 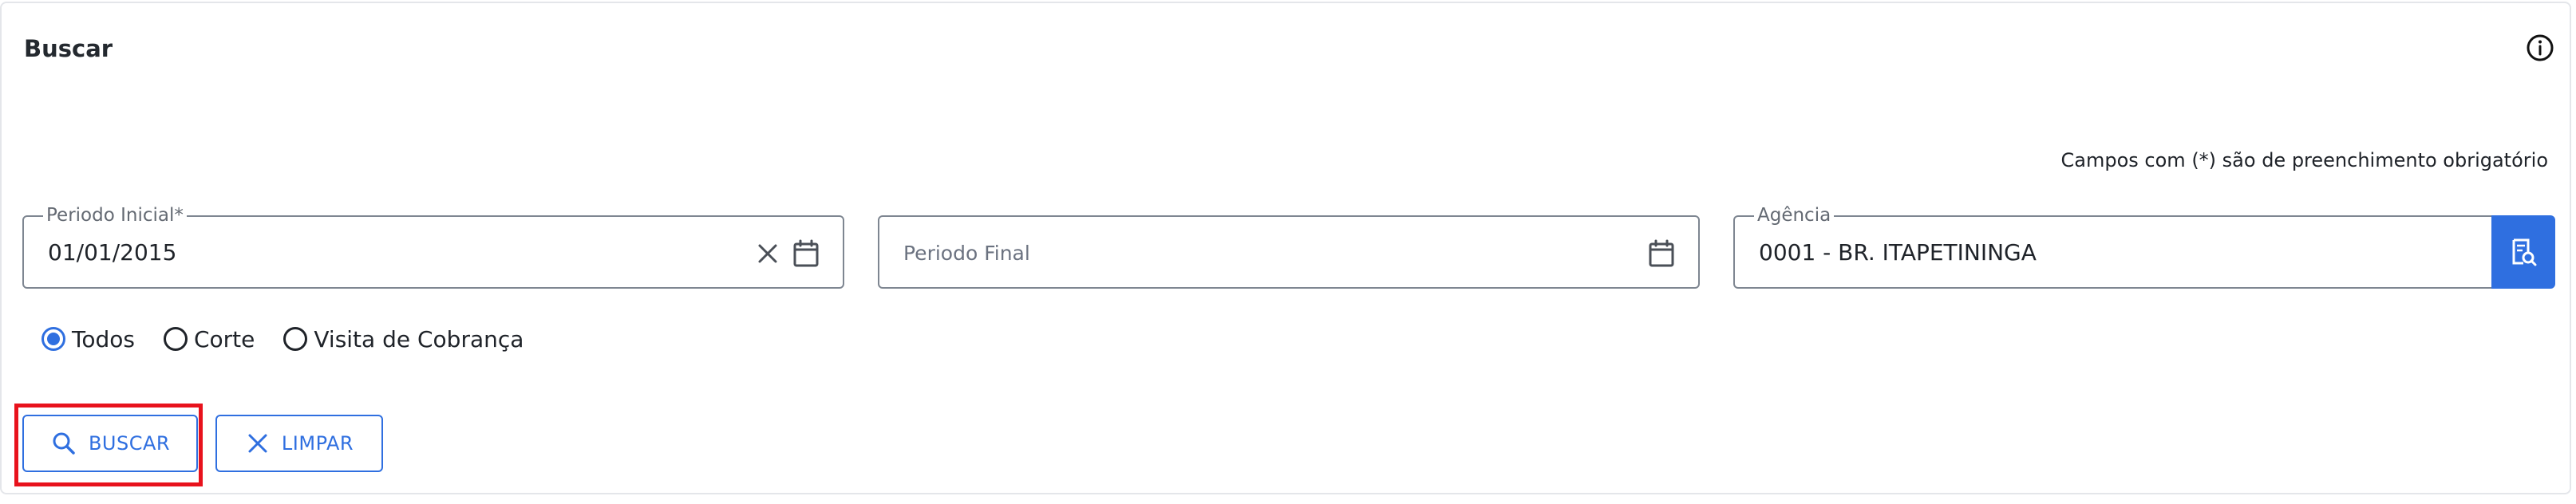 I want to click on radio-visita-cobranca: Visita de Cobrança, so click(x=403, y=339).